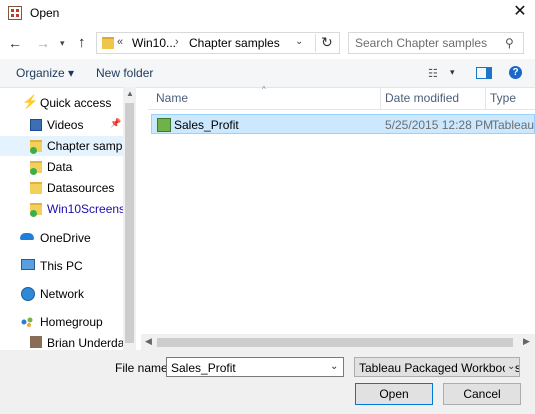  What do you see at coordinates (115, 123) in the screenshot?
I see `pin-icon: 📌` at bounding box center [115, 123].